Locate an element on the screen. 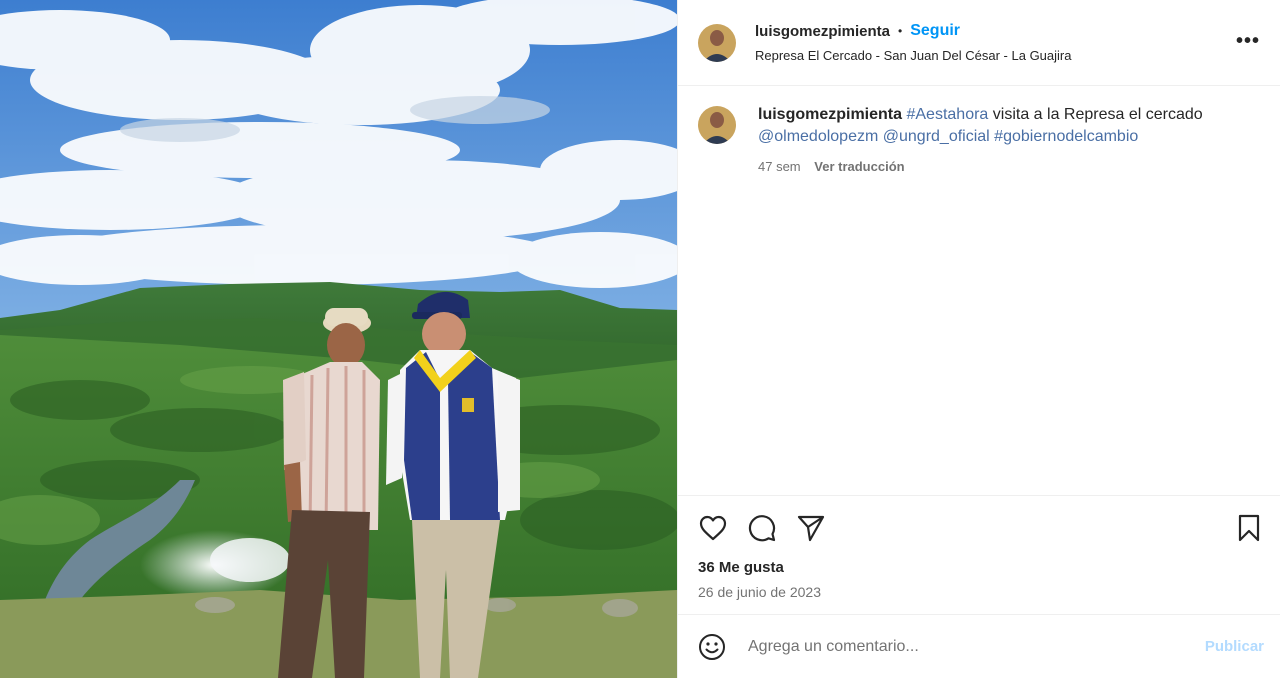 This screenshot has height=678, width=1280. publish-button: Publicar is located at coordinates (1234, 646).